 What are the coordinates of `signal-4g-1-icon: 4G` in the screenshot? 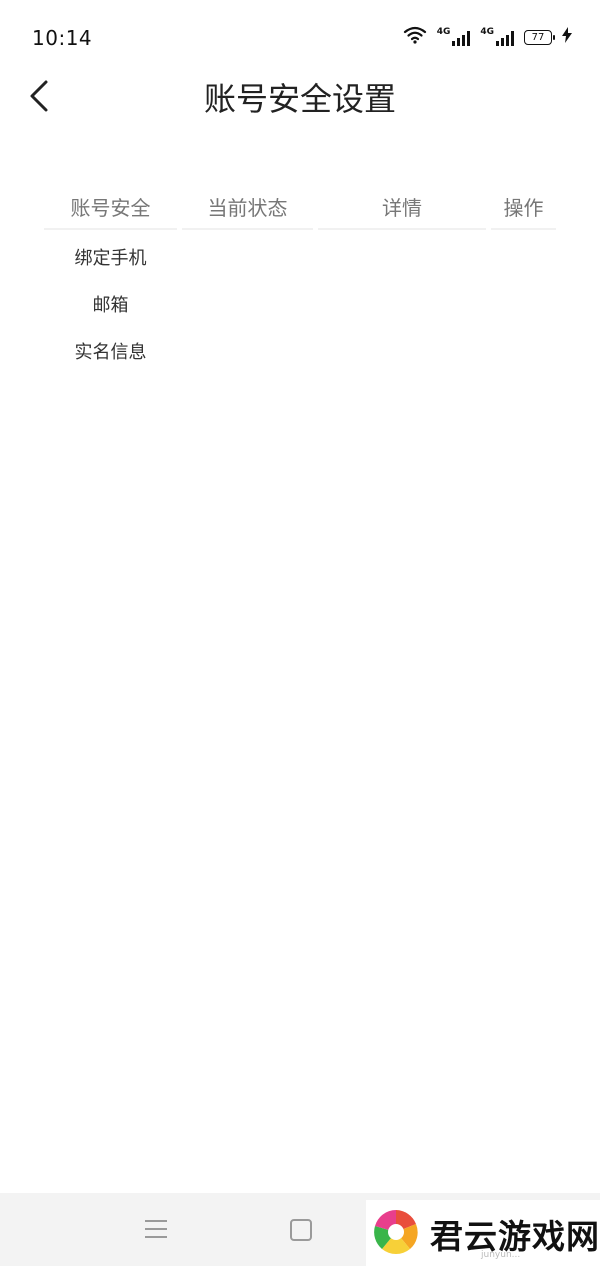 It's located at (454, 37).